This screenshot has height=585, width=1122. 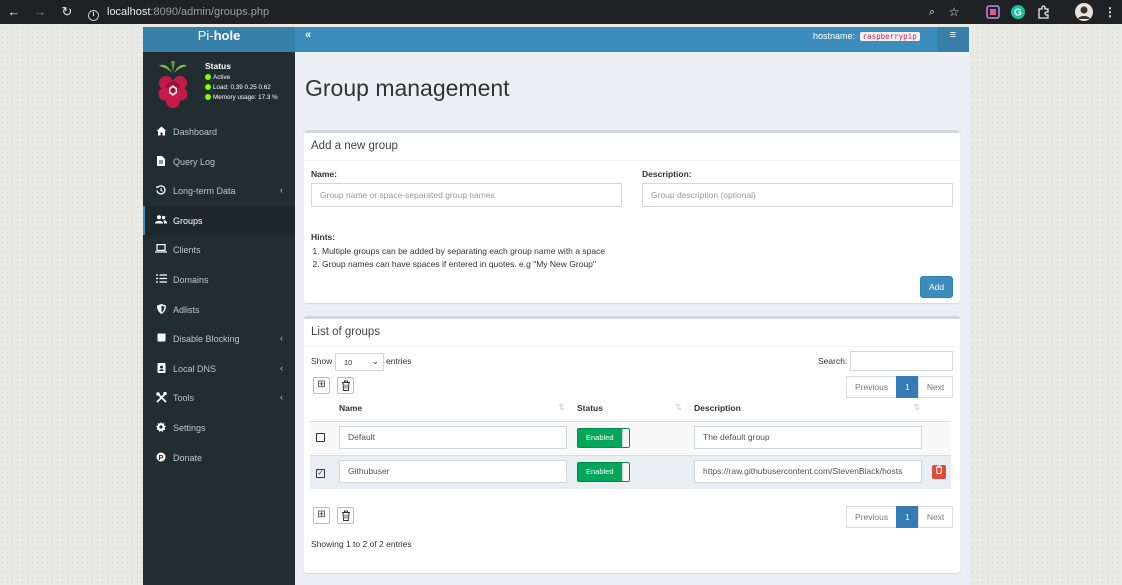 I want to click on group-description-field: The default group, so click(x=808, y=437).